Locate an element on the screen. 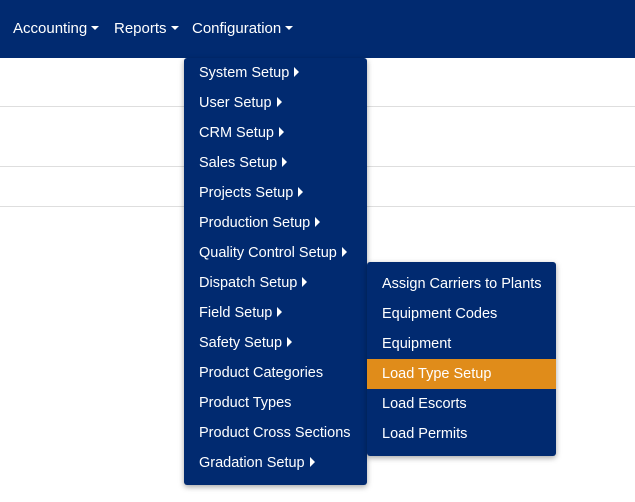 The height and width of the screenshot is (502, 635). menu-item-safety-setup: Safety Setup is located at coordinates (275, 343).